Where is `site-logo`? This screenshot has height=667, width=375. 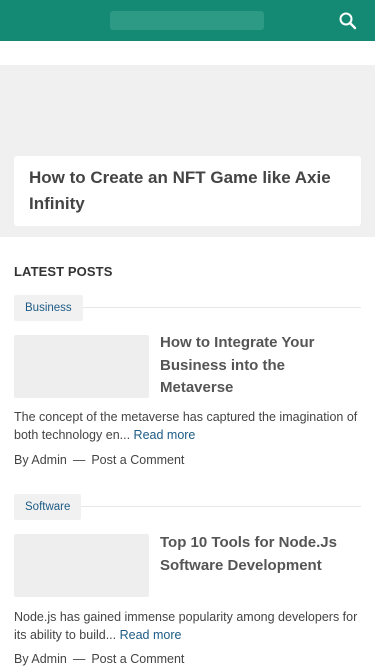
site-logo is located at coordinates (187, 20).